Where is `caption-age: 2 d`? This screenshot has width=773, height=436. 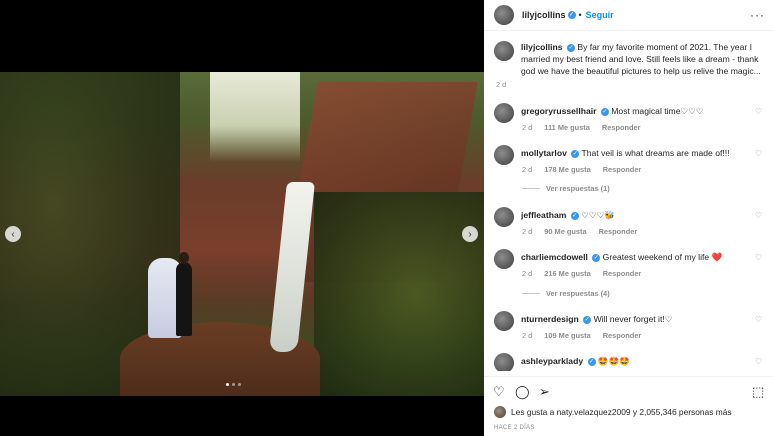 caption-age: 2 d is located at coordinates (501, 84).